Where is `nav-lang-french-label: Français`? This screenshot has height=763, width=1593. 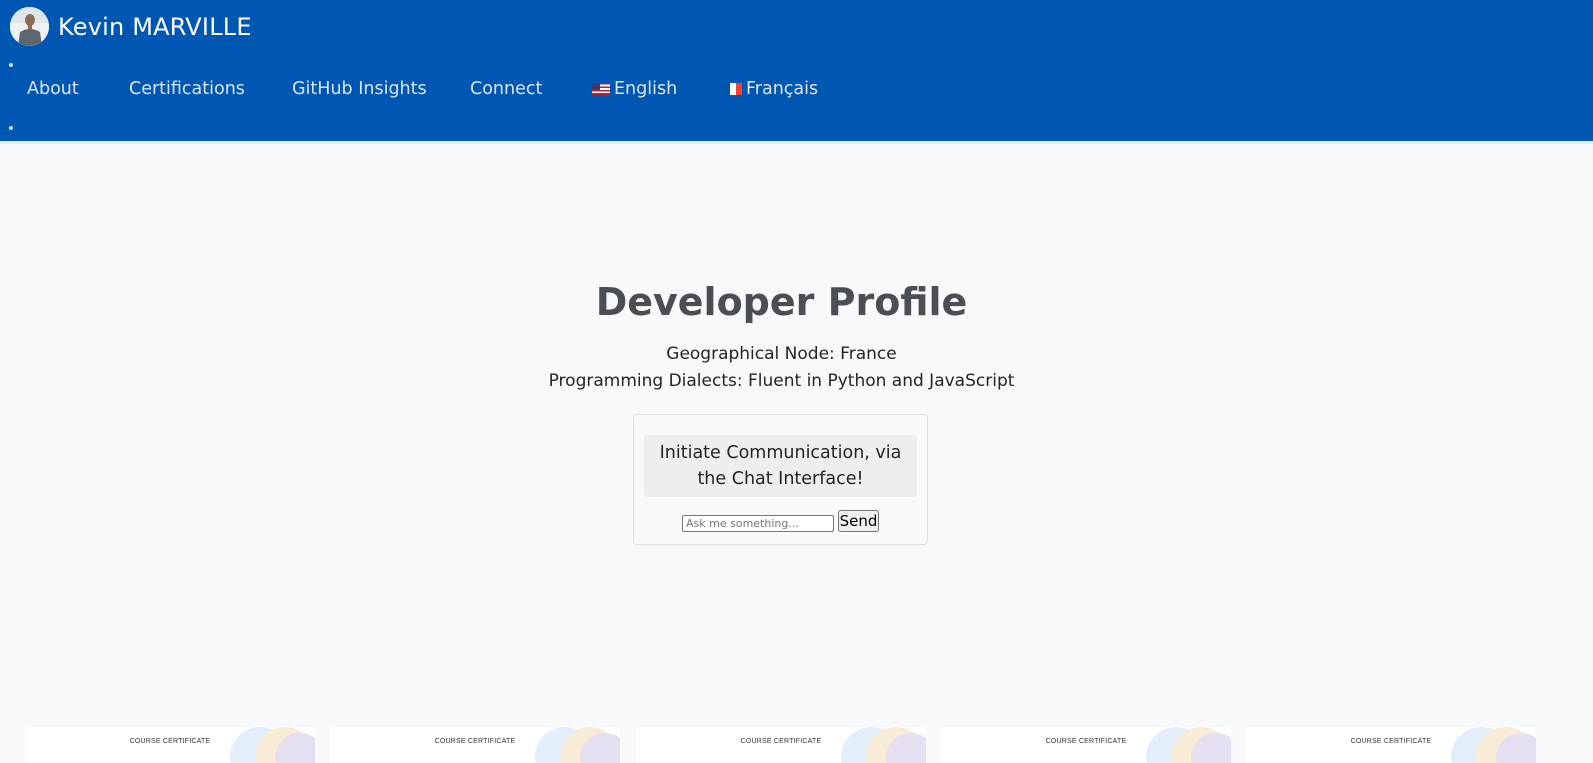
nav-lang-french-label: Français is located at coordinates (782, 89).